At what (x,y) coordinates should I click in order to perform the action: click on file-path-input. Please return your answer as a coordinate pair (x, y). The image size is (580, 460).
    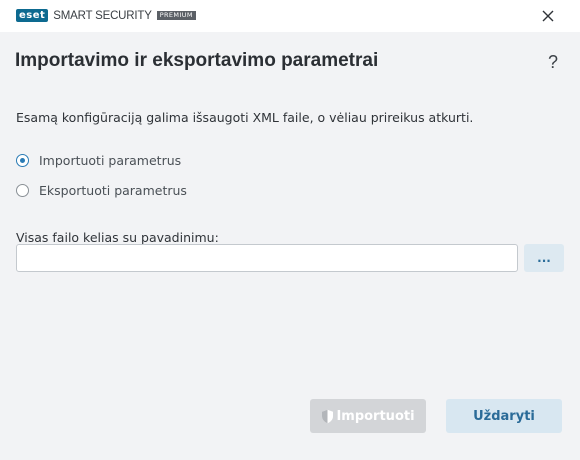
    Looking at the image, I should click on (267, 258).